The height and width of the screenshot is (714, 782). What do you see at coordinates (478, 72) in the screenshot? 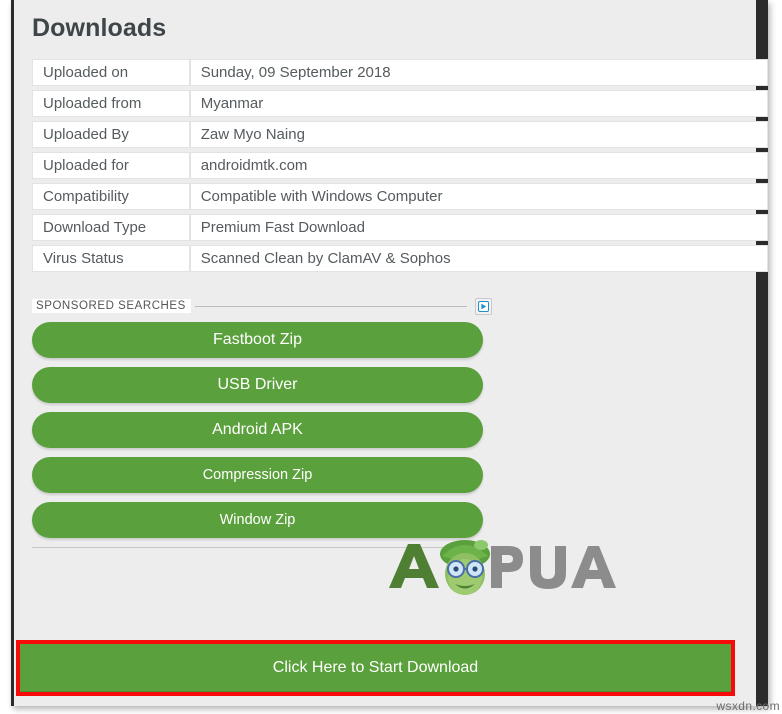
I see `info-value: Sunday, 09 September 2018` at bounding box center [478, 72].